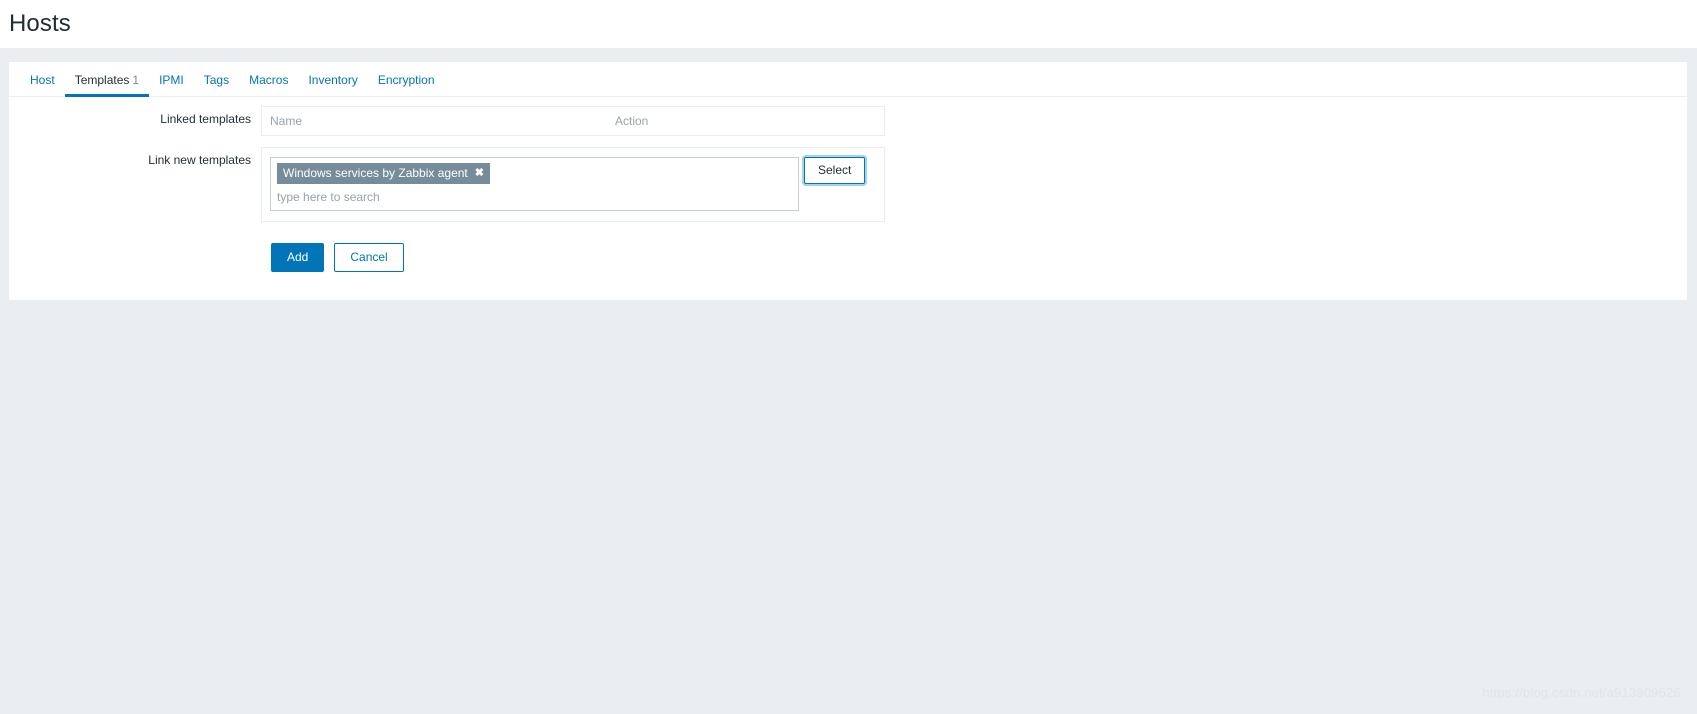 This screenshot has width=1697, height=714. What do you see at coordinates (171, 80) in the screenshot?
I see `tab-ipmi-label: IPMI` at bounding box center [171, 80].